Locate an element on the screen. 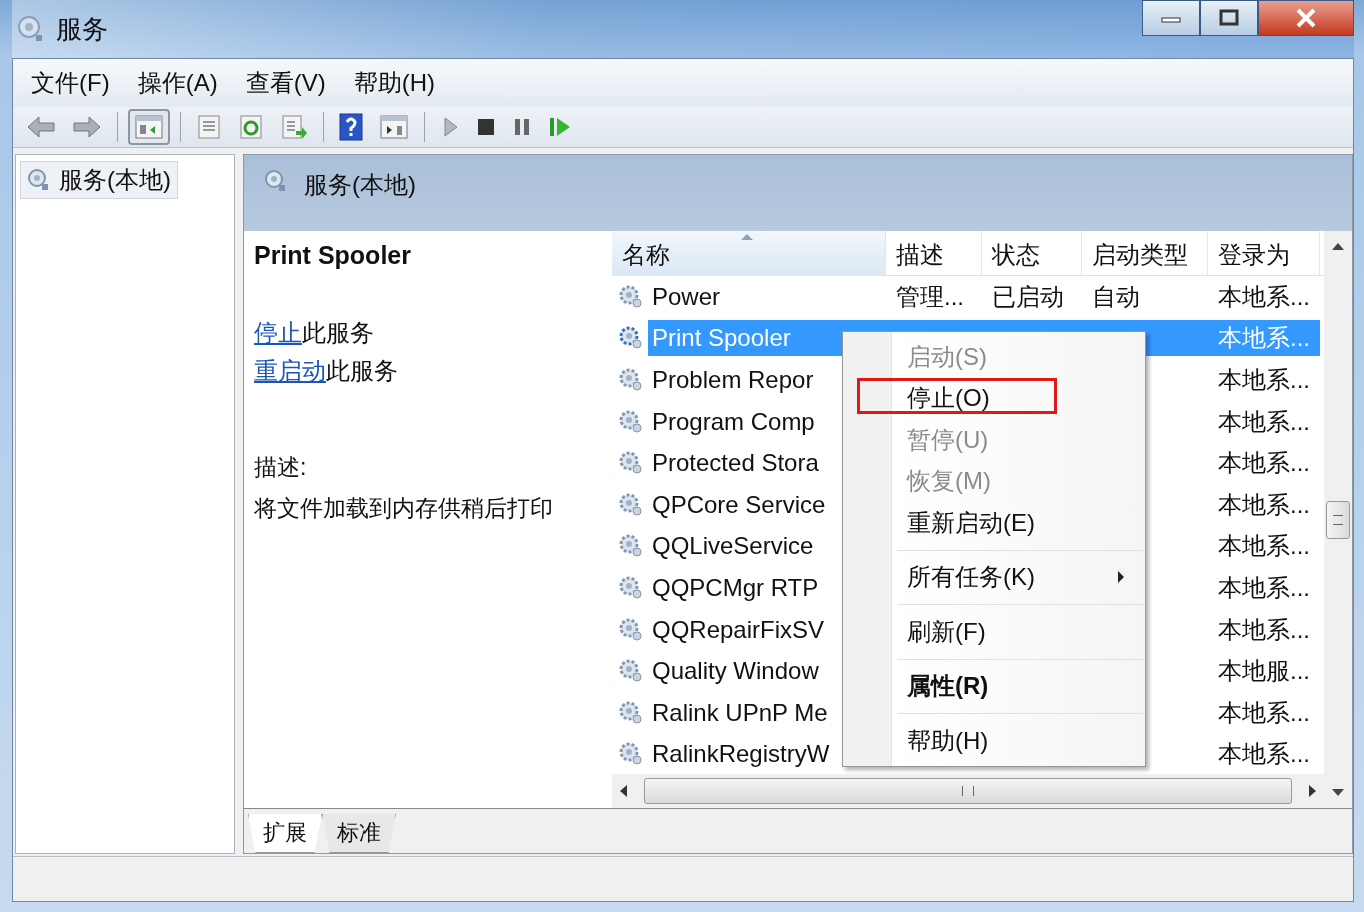  table-cell-text: 已启动 is located at coordinates (1028, 296).